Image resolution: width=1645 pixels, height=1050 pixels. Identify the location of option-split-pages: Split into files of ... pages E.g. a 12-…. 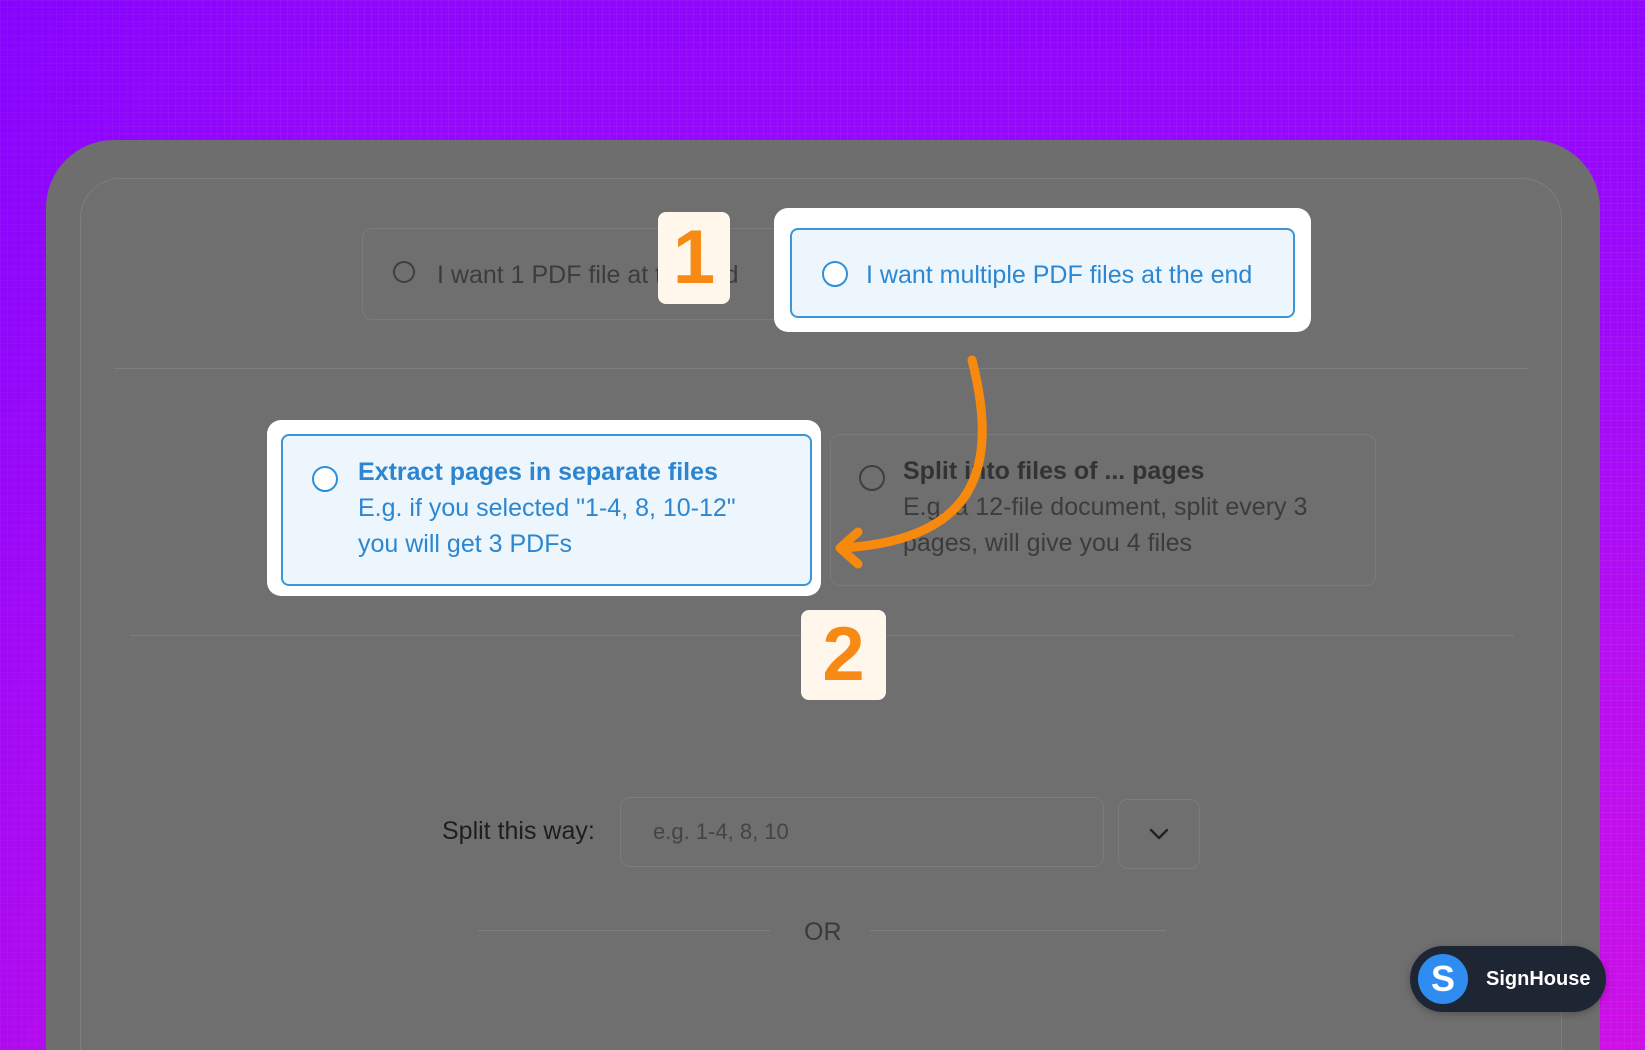
(1103, 510).